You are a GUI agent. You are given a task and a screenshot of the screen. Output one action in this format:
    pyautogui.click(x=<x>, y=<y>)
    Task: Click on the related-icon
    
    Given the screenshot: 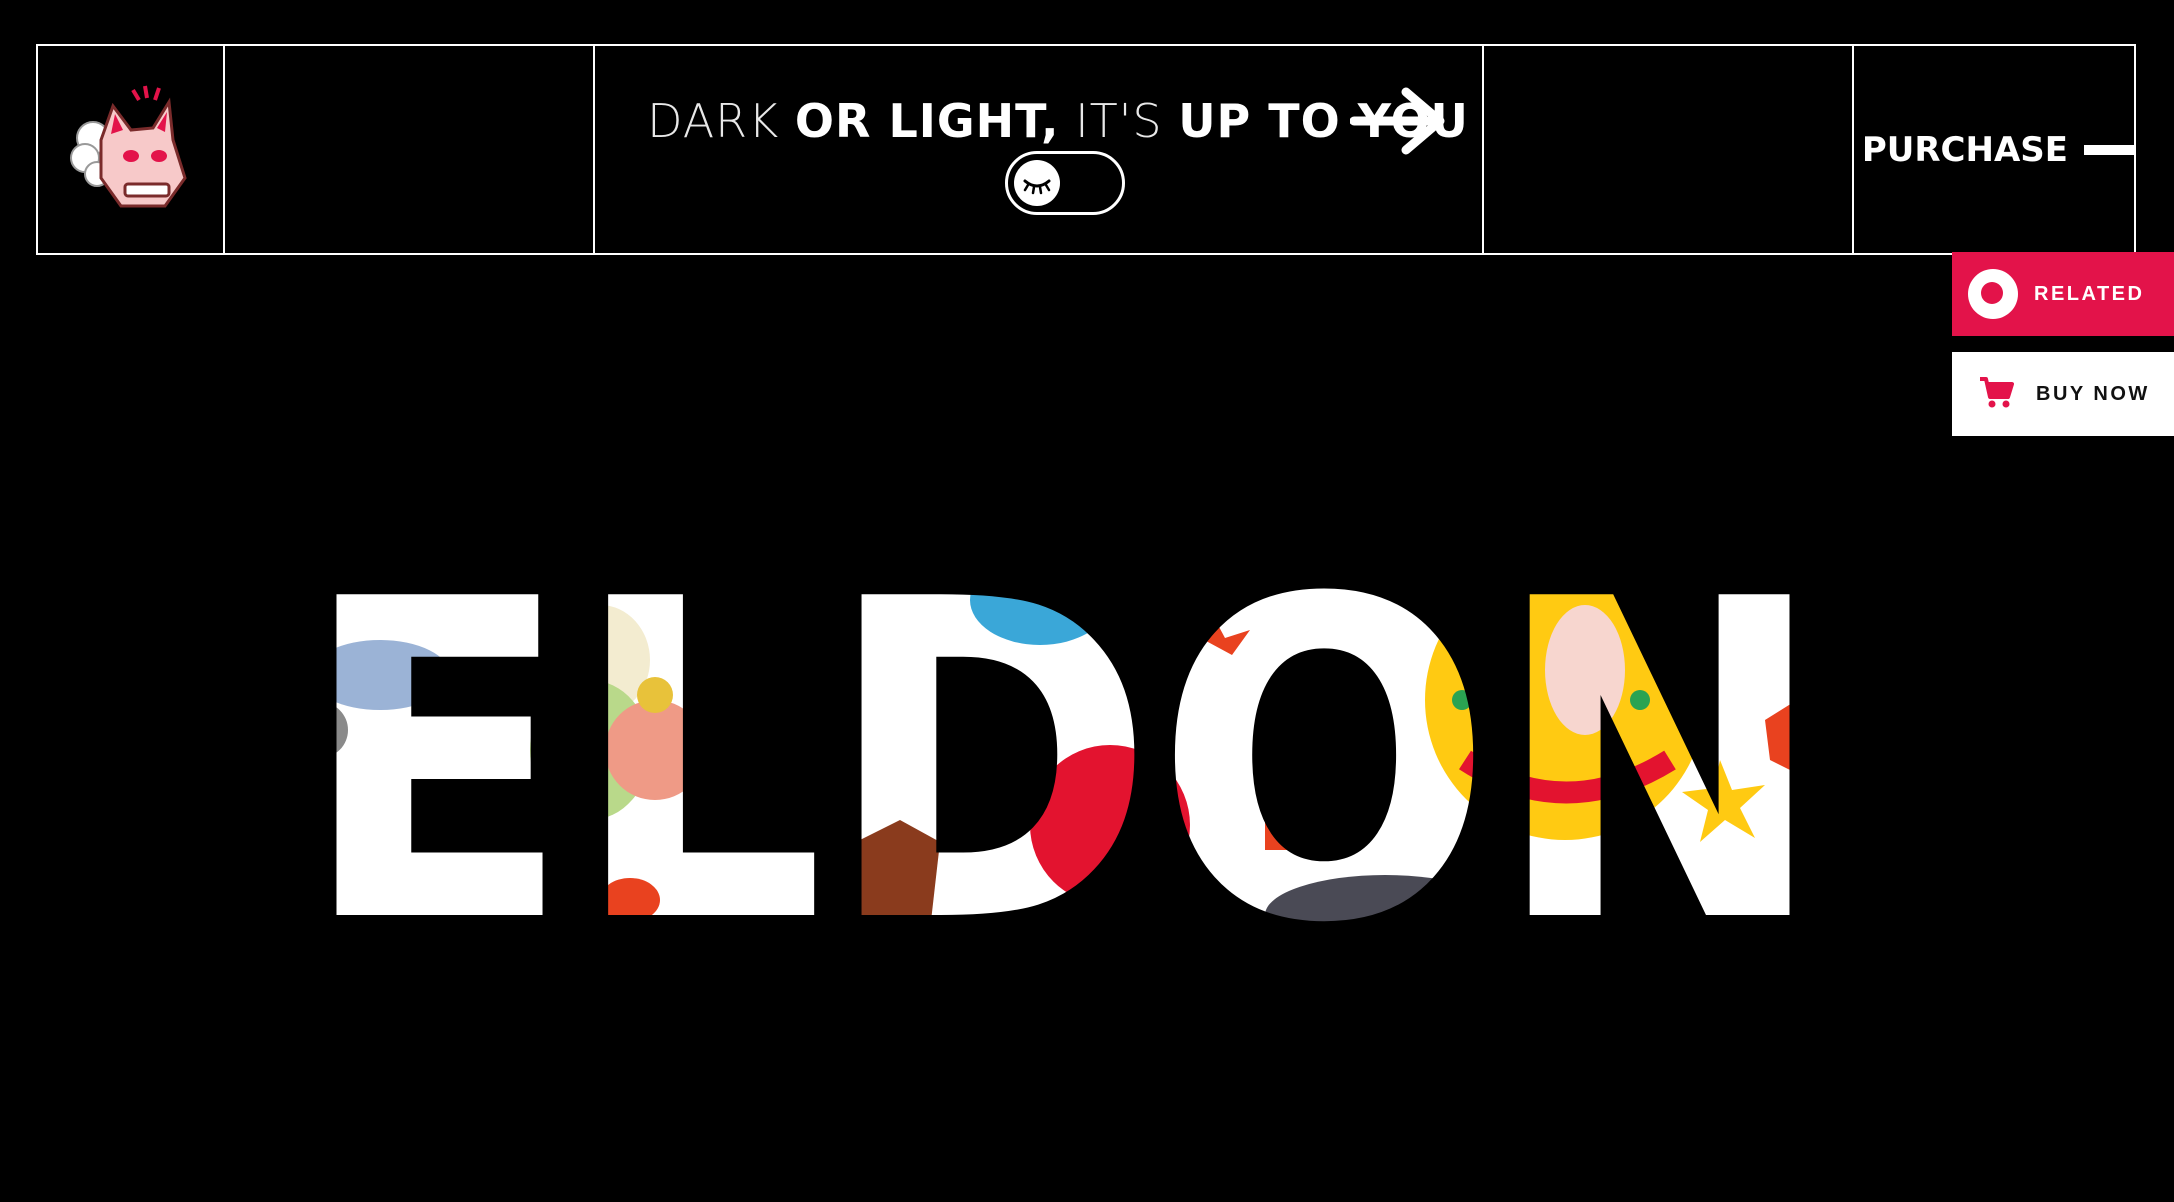 What is the action you would take?
    pyautogui.click(x=1993, y=294)
    